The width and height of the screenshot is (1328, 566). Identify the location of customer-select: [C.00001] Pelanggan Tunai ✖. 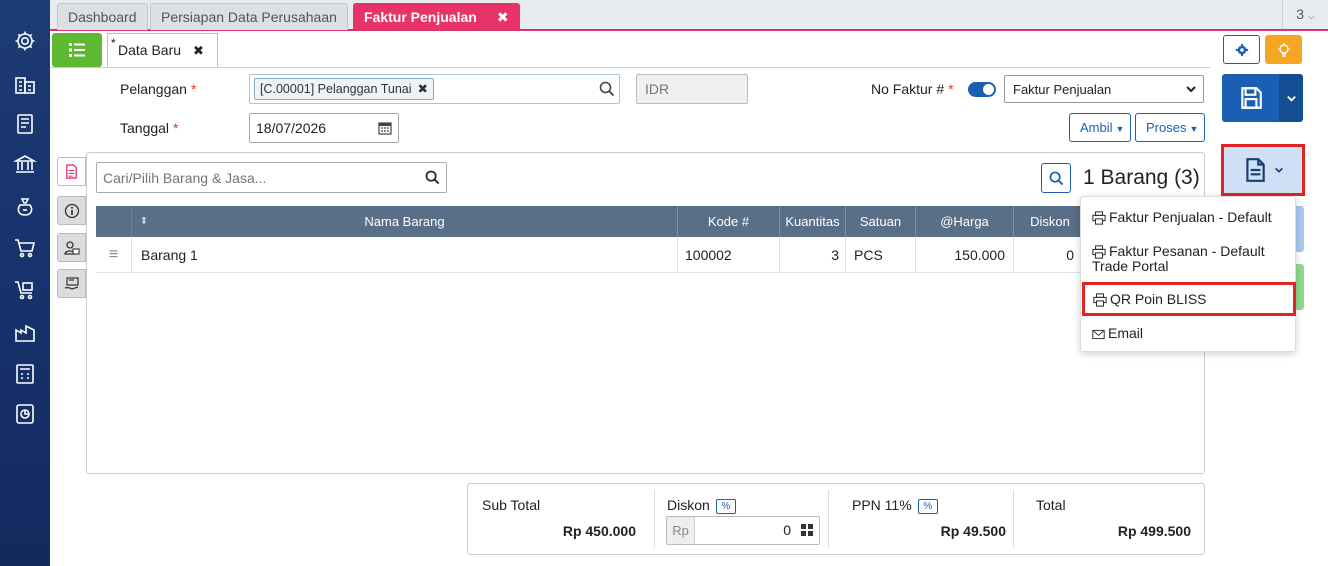
(434, 89).